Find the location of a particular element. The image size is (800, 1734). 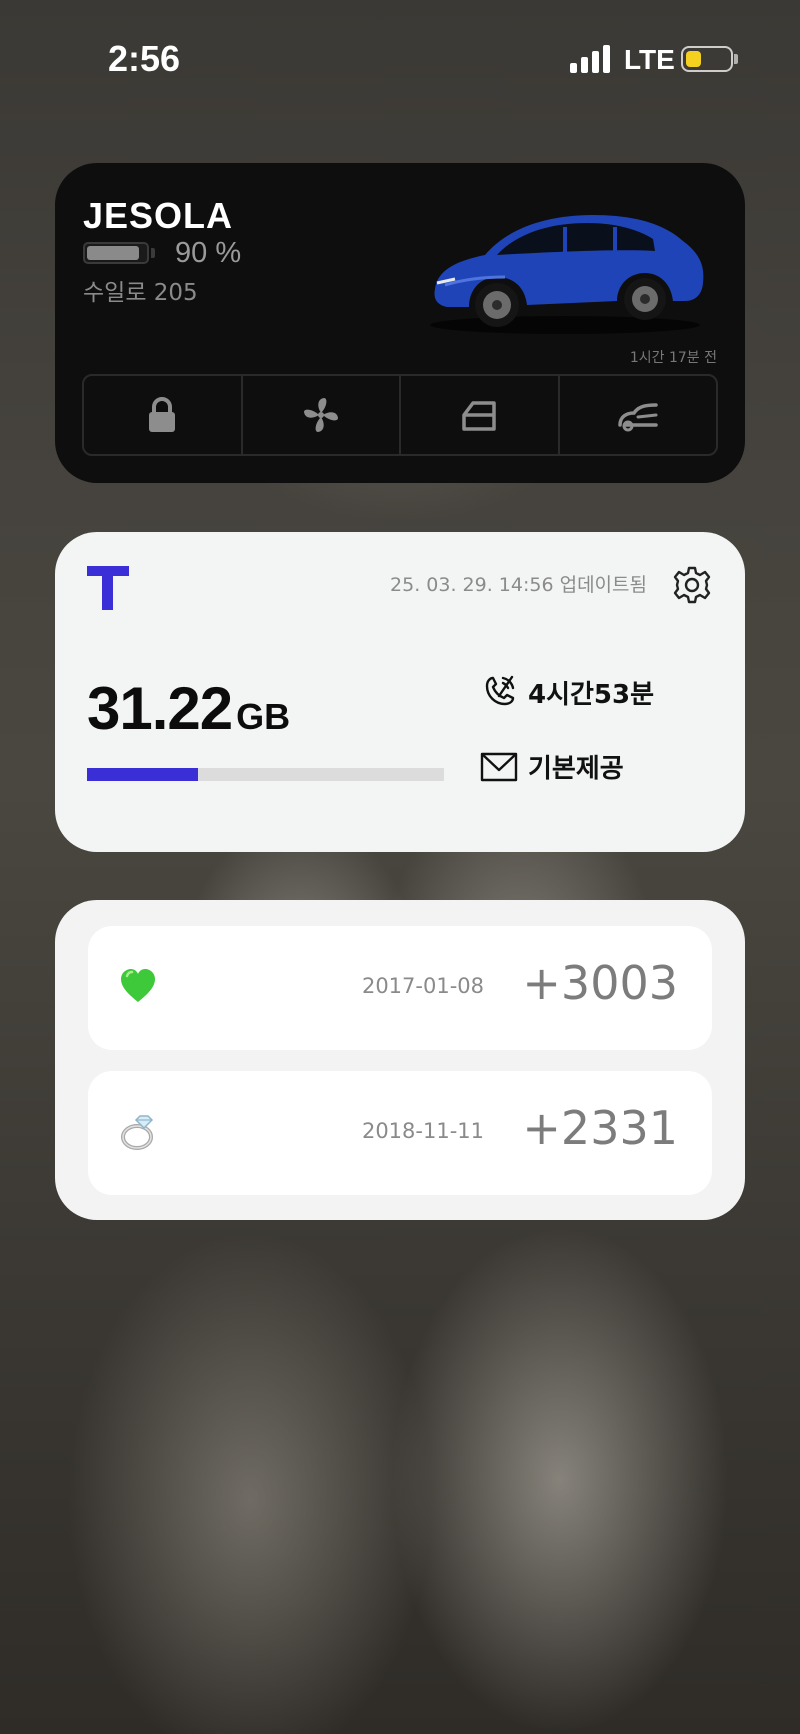

envelope-icon is located at coordinates (499, 767).